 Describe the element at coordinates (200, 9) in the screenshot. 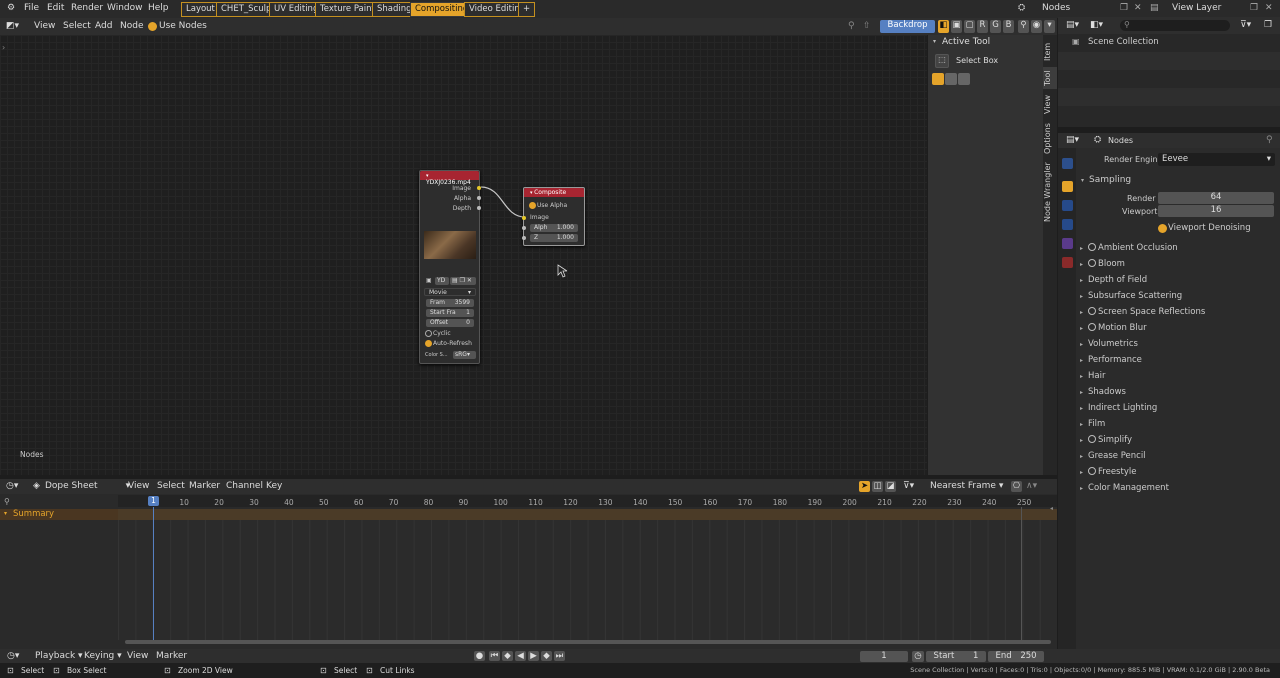

I see `workspace-tab-layout: Layout` at that location.